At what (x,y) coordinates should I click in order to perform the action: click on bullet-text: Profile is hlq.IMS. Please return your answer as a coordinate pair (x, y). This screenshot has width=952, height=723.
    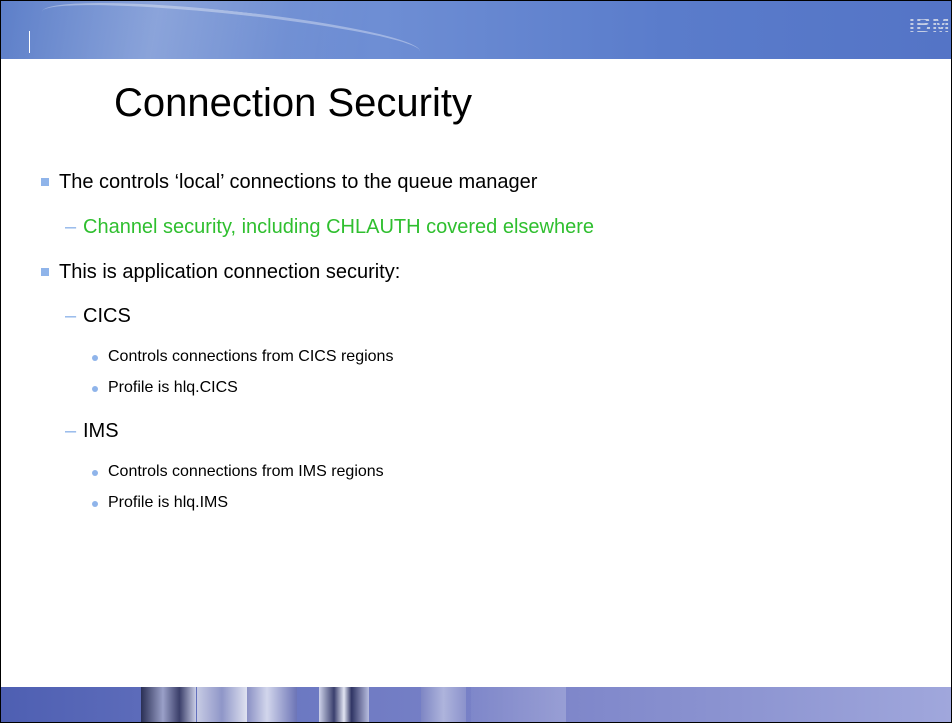
    Looking at the image, I should click on (168, 502).